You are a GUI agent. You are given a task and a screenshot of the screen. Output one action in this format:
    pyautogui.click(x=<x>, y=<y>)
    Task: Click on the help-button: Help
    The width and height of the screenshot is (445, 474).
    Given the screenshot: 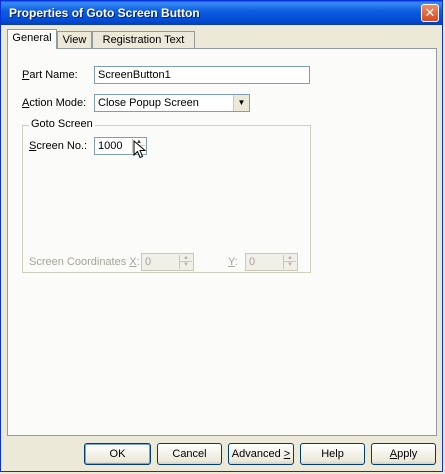 What is the action you would take?
    pyautogui.click(x=332, y=454)
    